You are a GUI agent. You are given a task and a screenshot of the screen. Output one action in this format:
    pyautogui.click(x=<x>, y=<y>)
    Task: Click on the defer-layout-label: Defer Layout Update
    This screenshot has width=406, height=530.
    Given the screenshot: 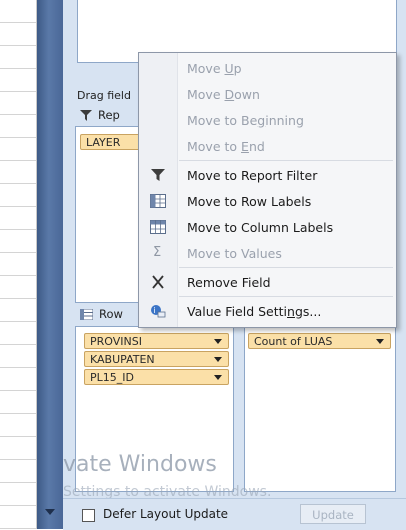 What is the action you would take?
    pyautogui.click(x=166, y=514)
    